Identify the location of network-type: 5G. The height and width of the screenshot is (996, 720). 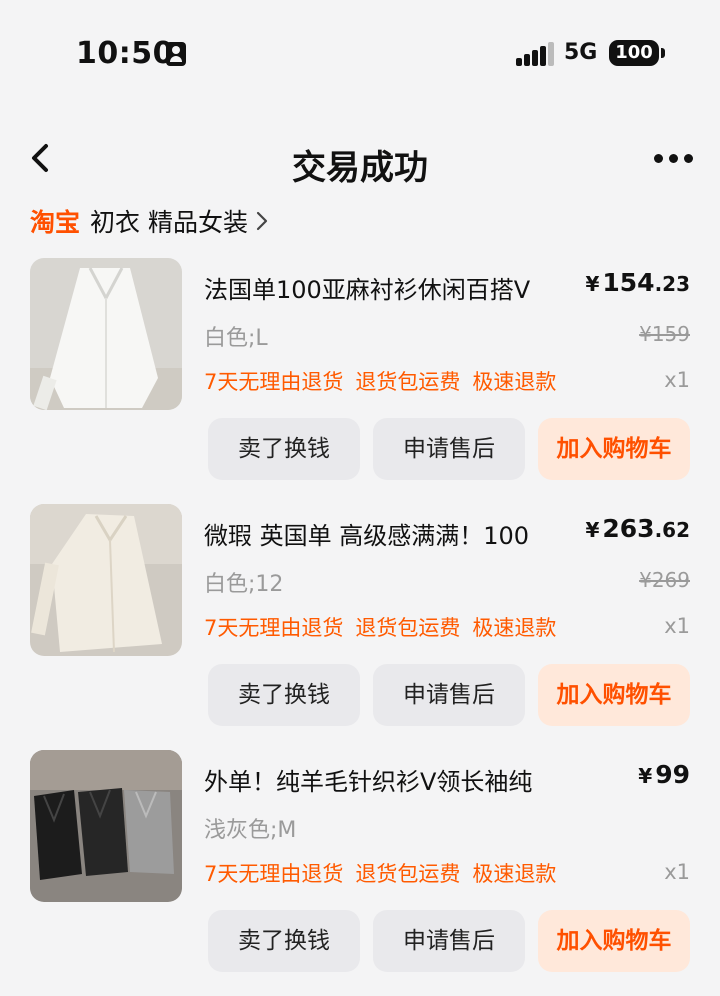
(581, 52).